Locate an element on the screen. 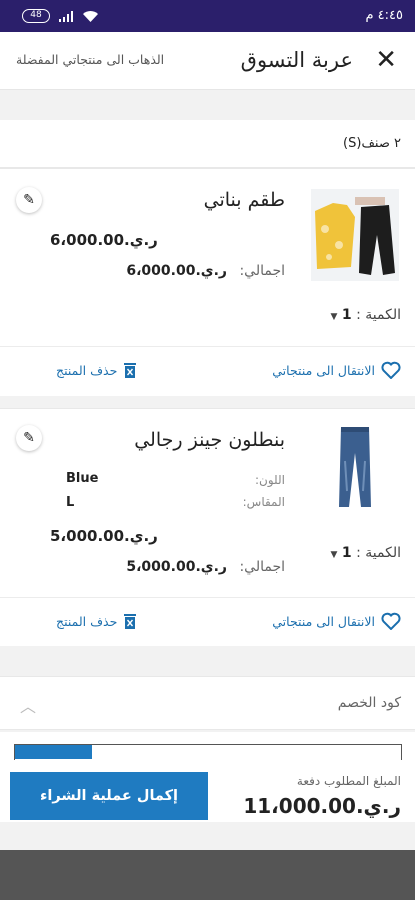 Image resolution: width=415 pixels, height=900 pixels. battery-icon: 48 is located at coordinates (36, 16).